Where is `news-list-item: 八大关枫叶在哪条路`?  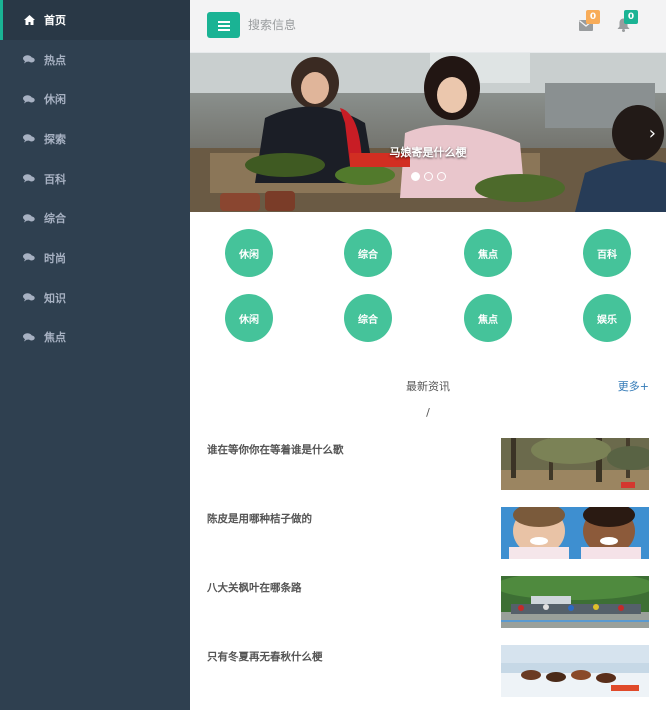 news-list-item: 八大关枫叶在哪条路 is located at coordinates (428, 602).